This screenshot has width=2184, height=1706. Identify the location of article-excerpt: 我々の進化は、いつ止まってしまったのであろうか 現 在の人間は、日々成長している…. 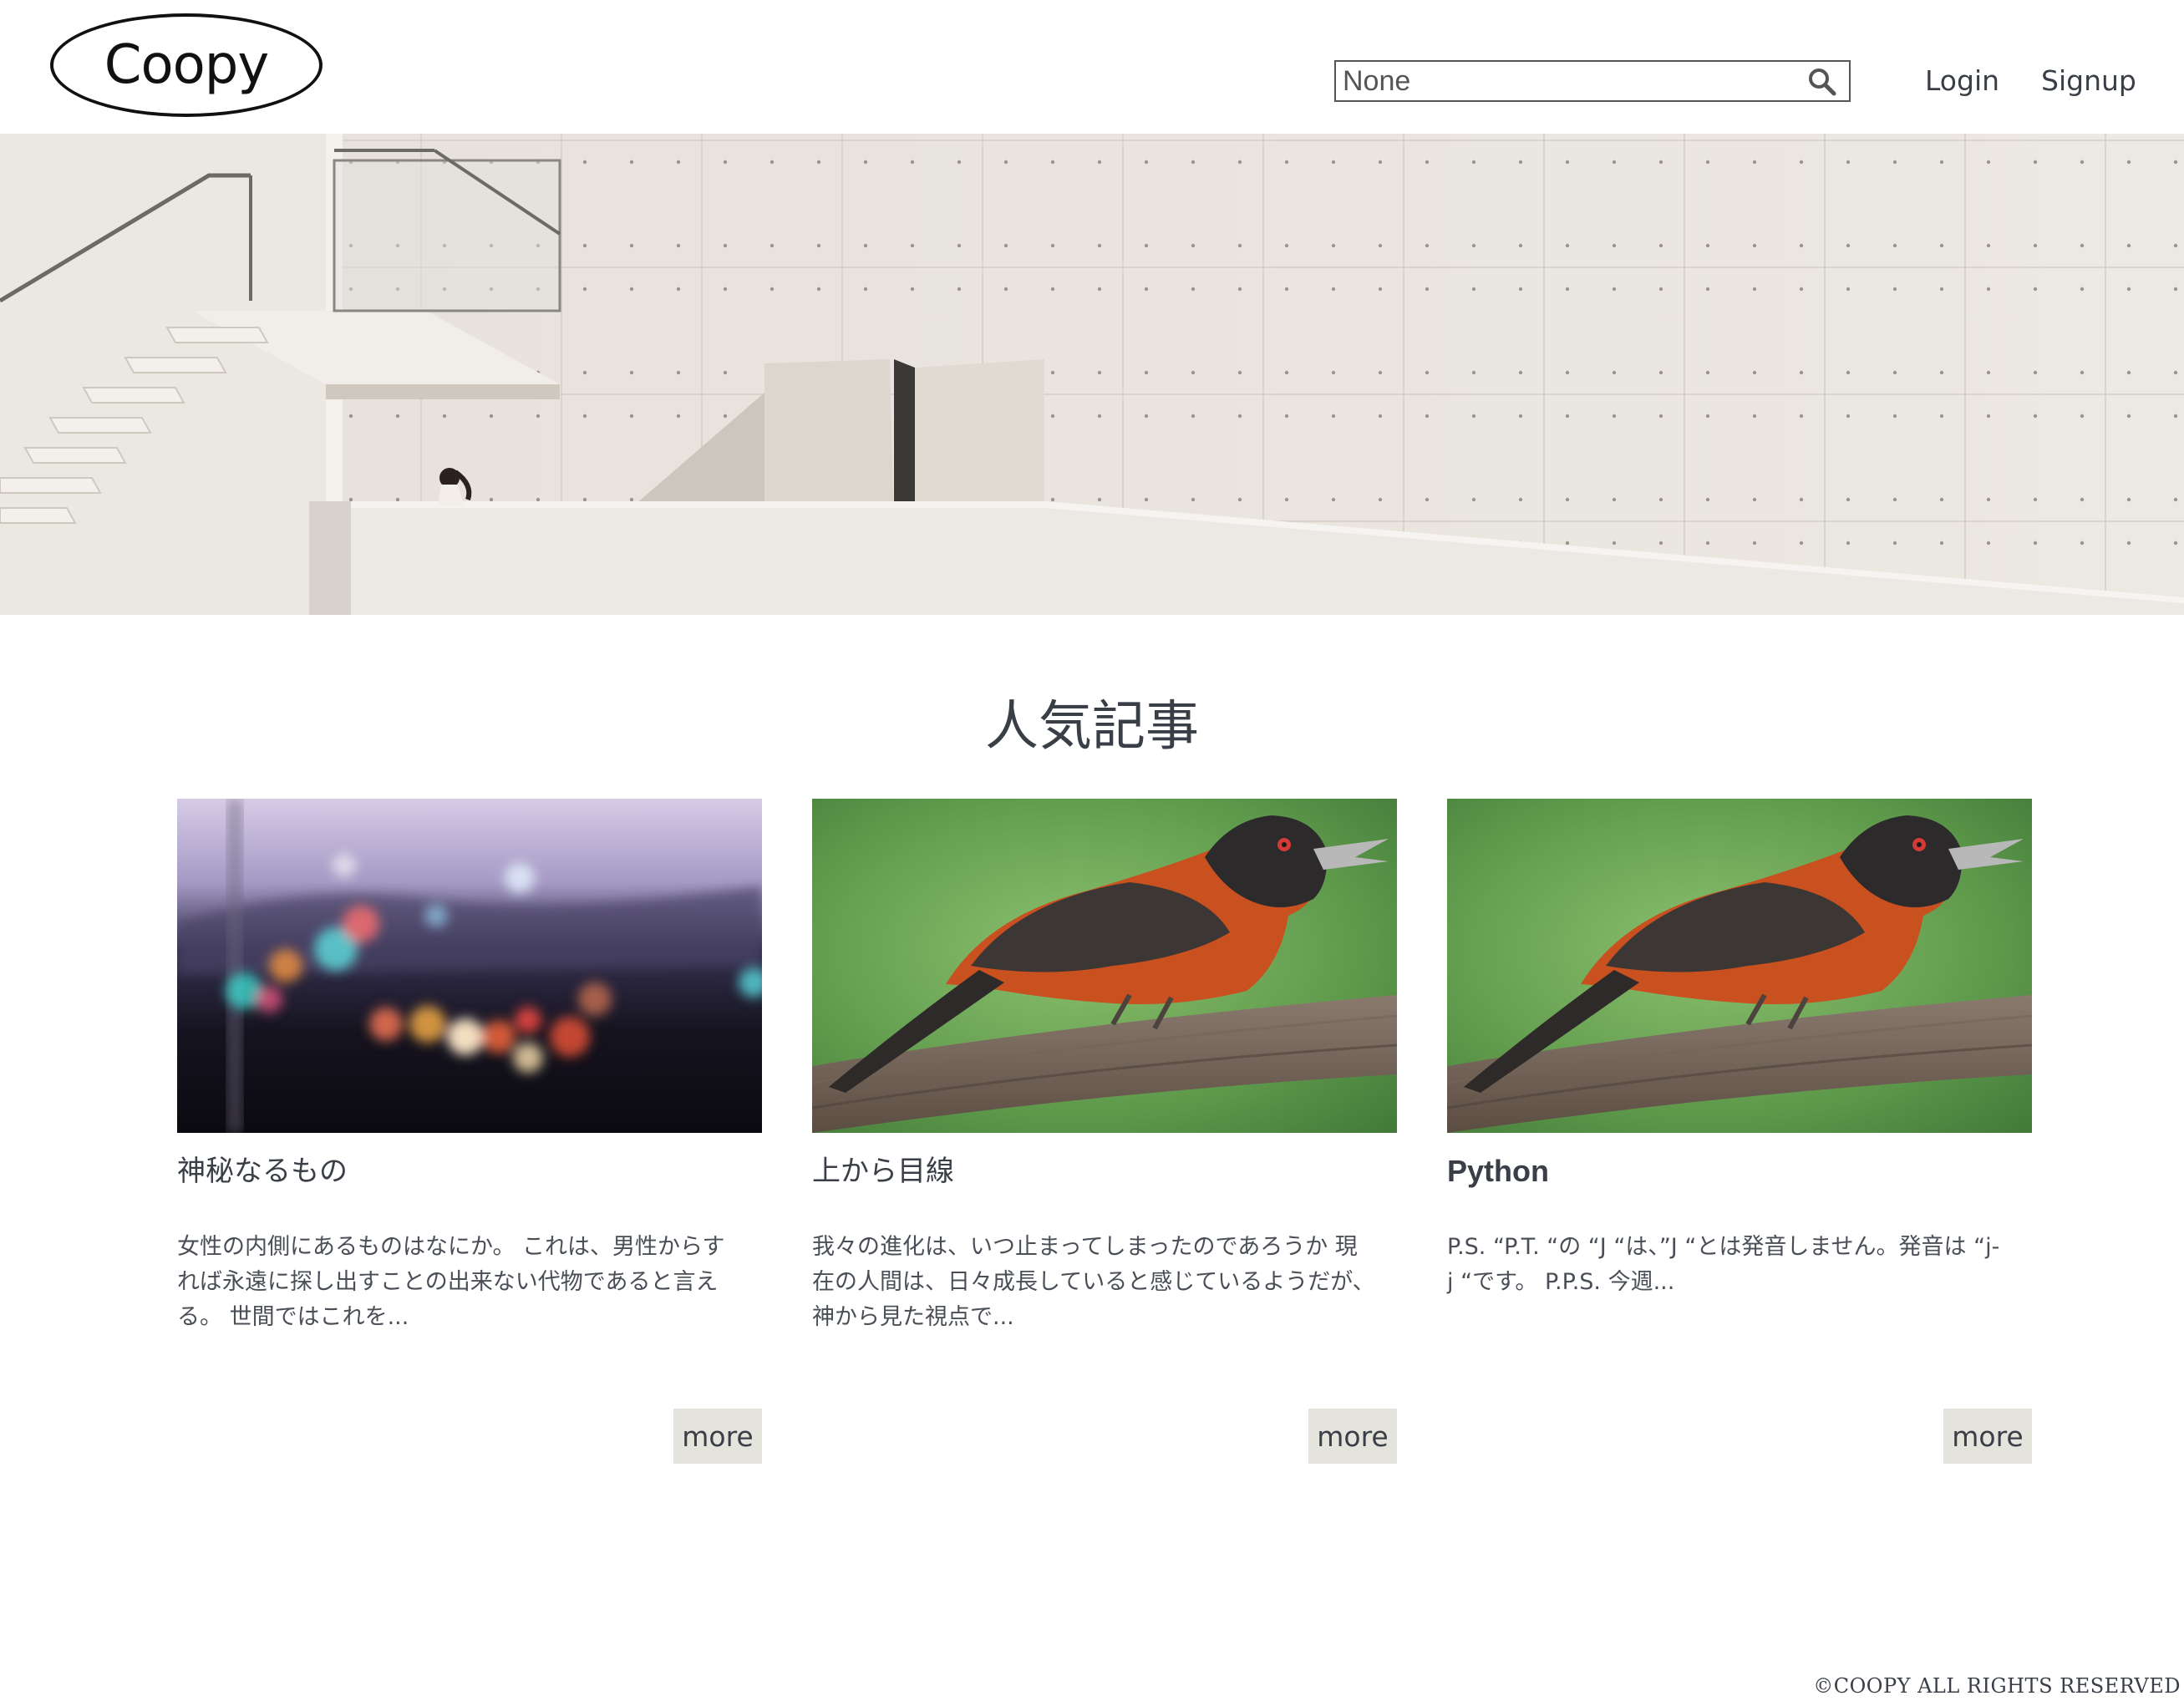
(1104, 1283).